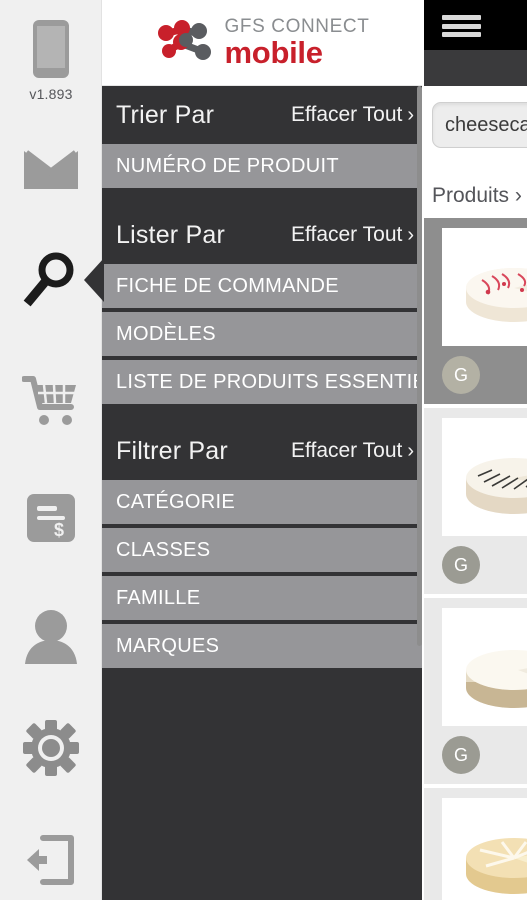 The height and width of the screenshot is (900, 527). I want to click on app-logo-header: GFS CONNECT mobile, so click(262, 43).